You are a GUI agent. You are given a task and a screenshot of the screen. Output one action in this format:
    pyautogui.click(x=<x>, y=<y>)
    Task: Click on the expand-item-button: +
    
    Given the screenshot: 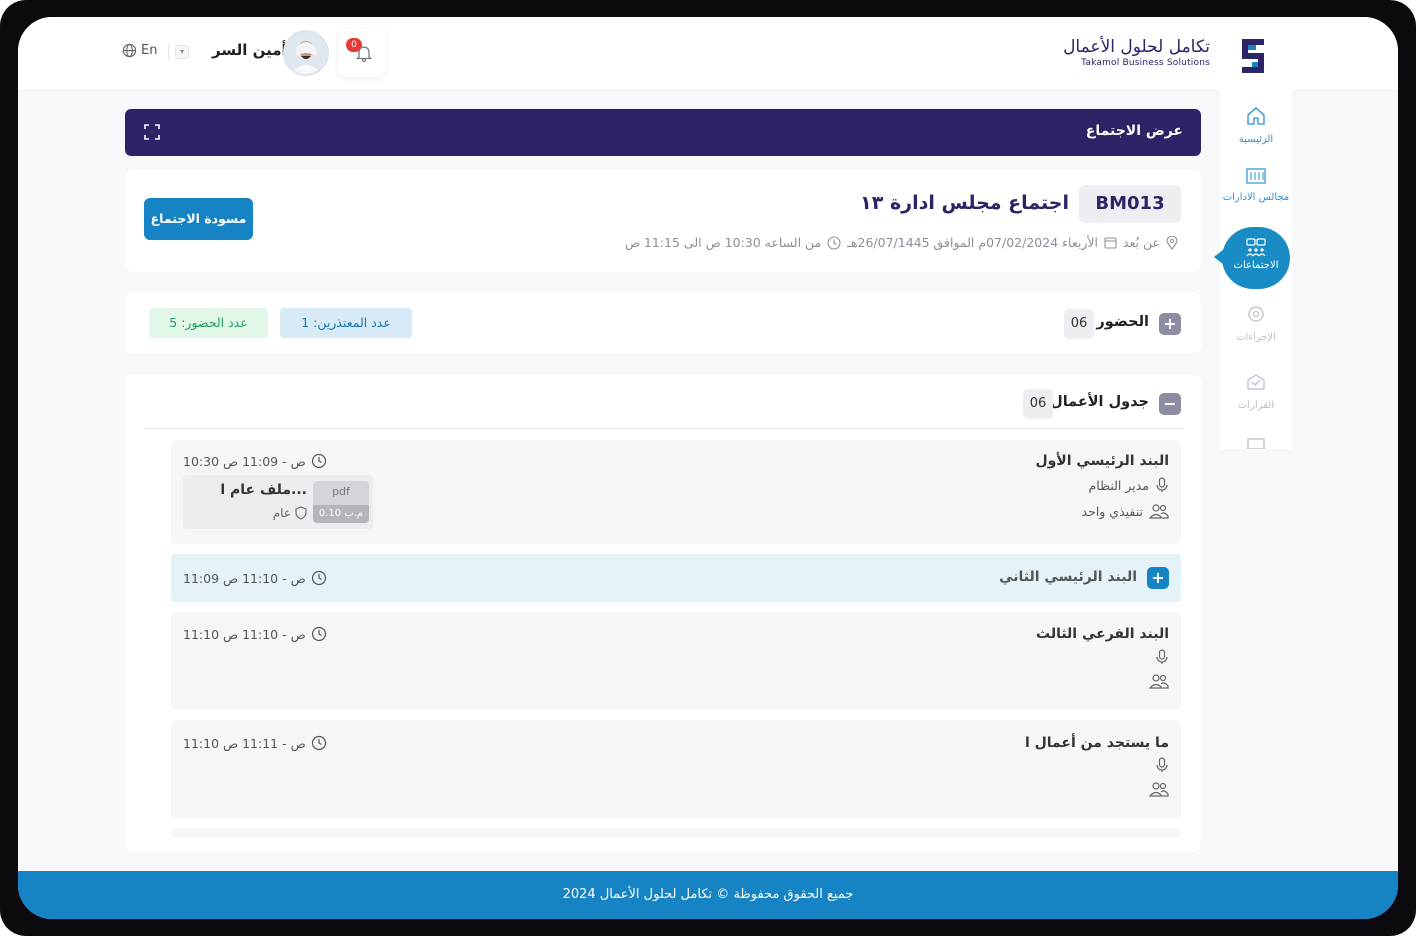 What is the action you would take?
    pyautogui.click(x=1158, y=578)
    